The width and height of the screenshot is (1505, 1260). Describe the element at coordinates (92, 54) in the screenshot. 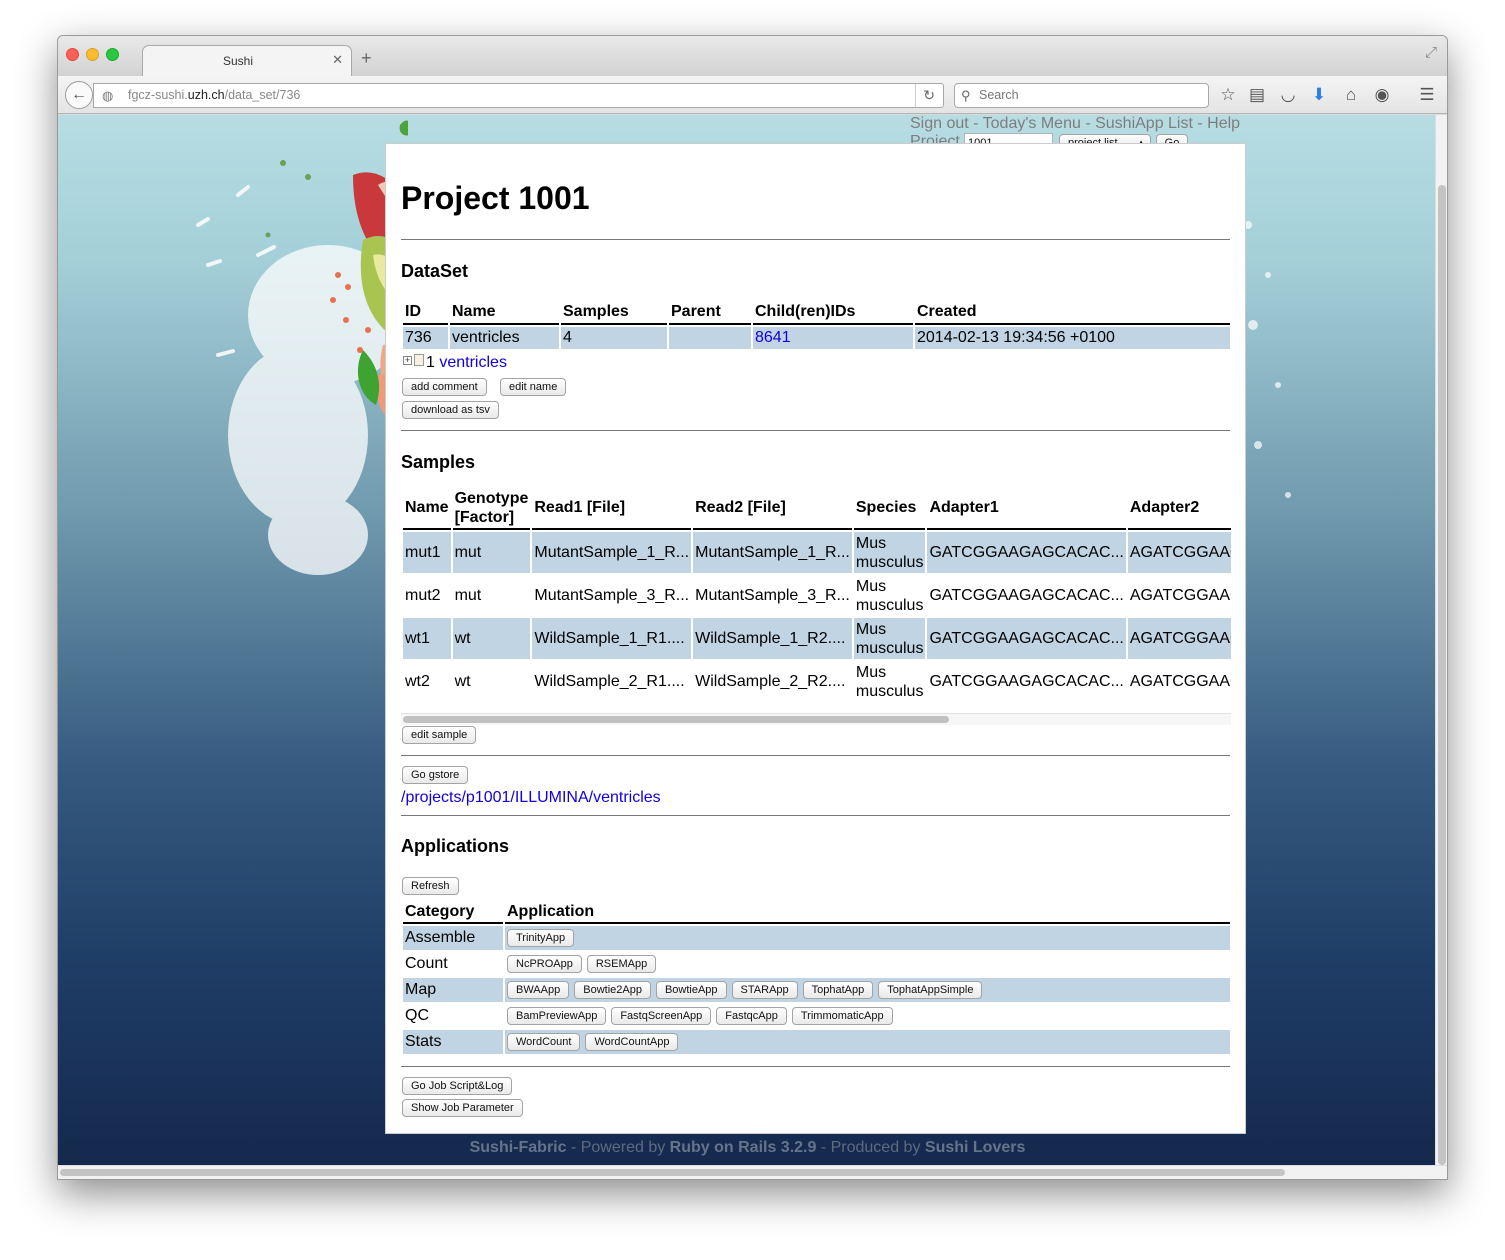

I see `minimize-window-button` at that location.